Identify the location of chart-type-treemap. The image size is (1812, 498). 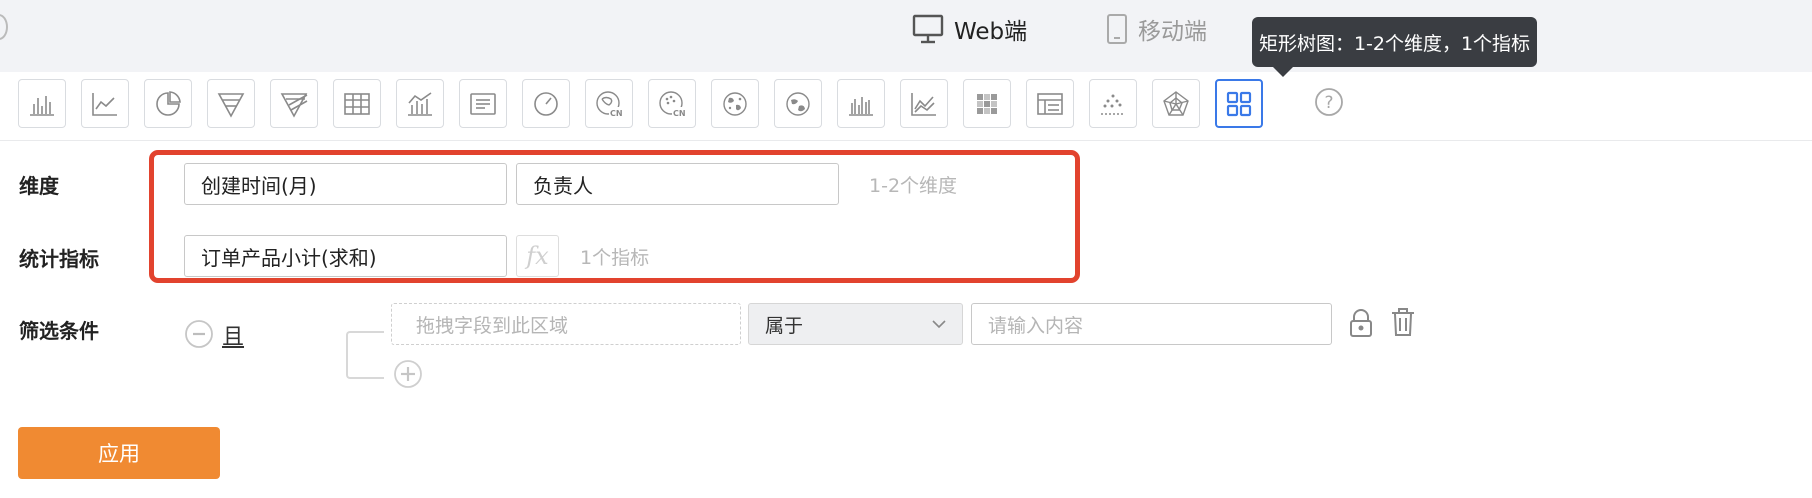
(1239, 103).